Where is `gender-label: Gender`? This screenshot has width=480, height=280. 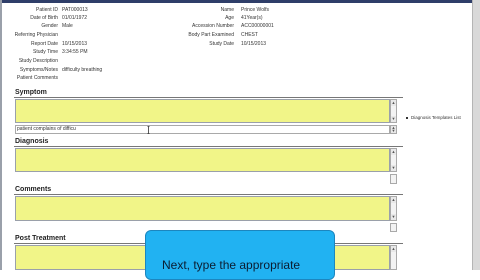 gender-label: Gender is located at coordinates (49, 26).